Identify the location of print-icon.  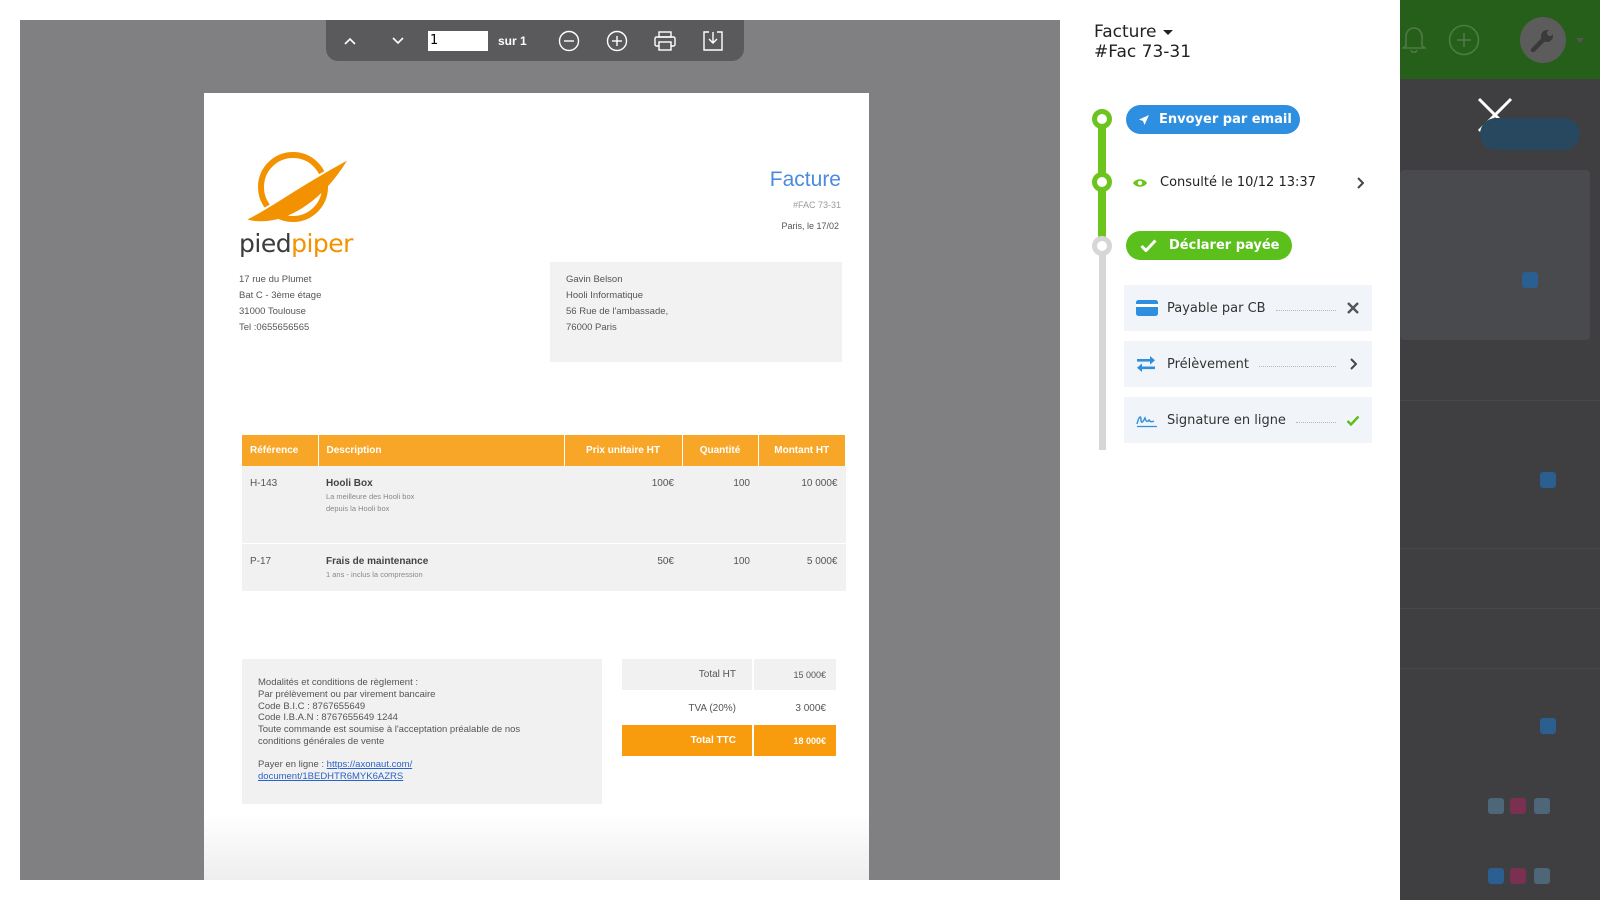
(664, 40).